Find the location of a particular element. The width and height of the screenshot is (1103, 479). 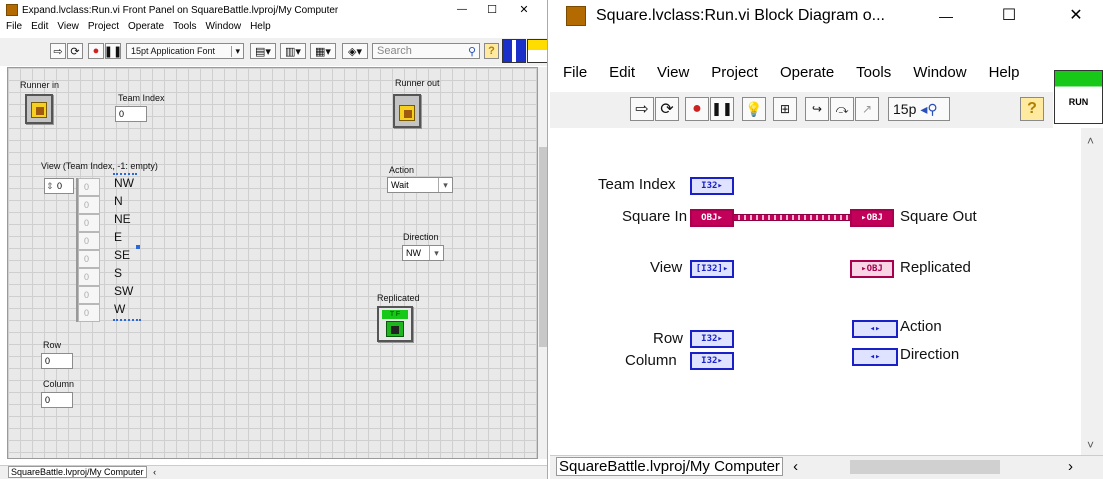

action-label: Action is located at coordinates (402, 170).